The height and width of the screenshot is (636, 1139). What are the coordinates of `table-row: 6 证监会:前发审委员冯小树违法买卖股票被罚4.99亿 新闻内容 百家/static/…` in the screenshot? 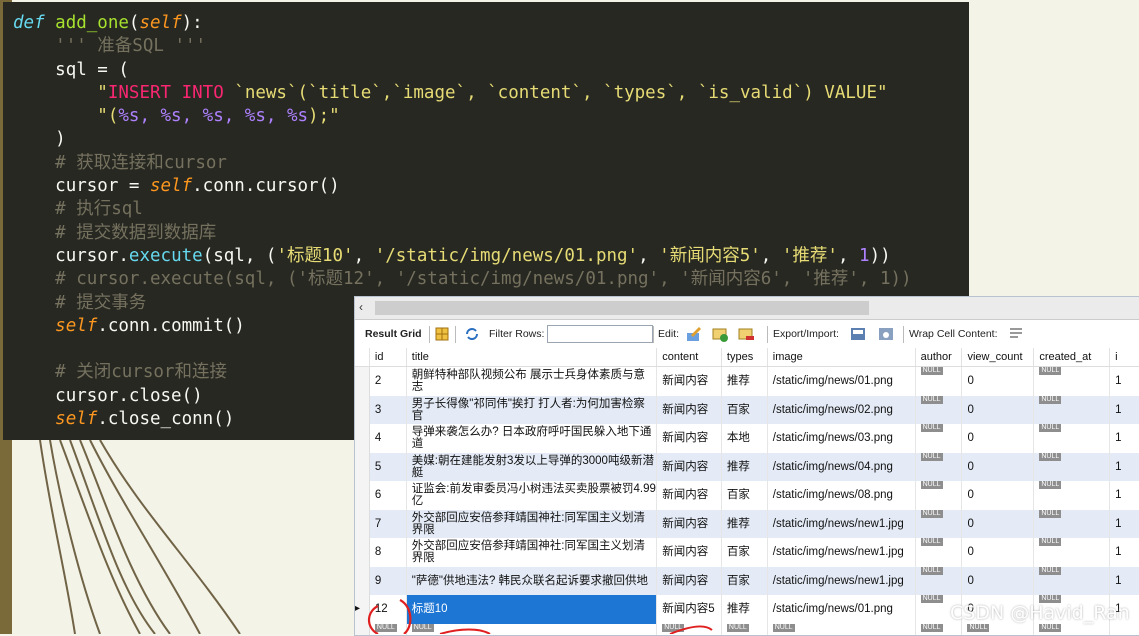 It's located at (747, 495).